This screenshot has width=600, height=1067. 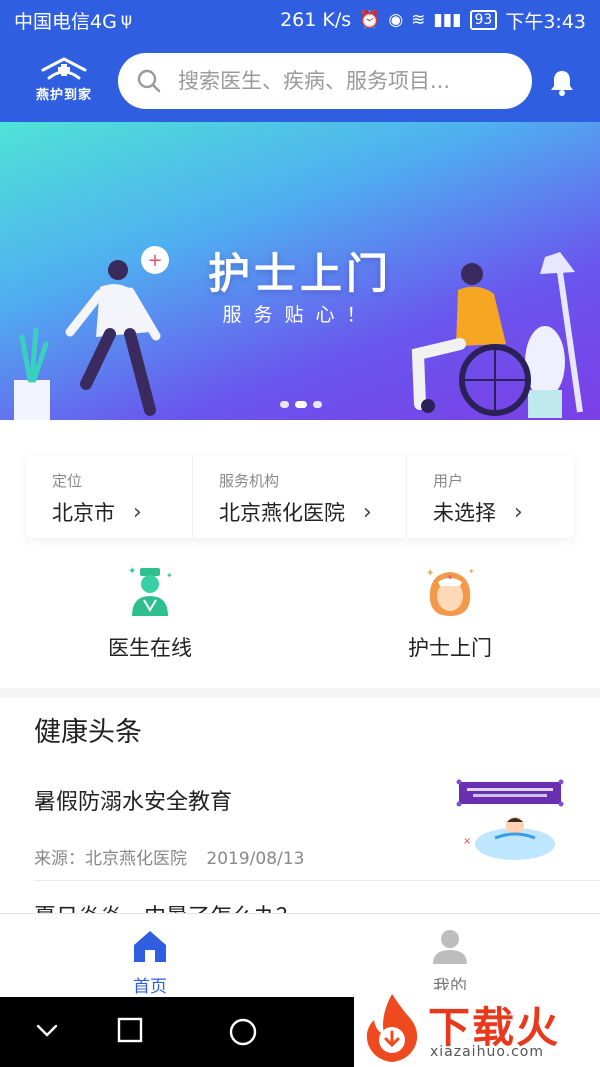 I want to click on nav-home-icon, so click(x=243, y=1032).